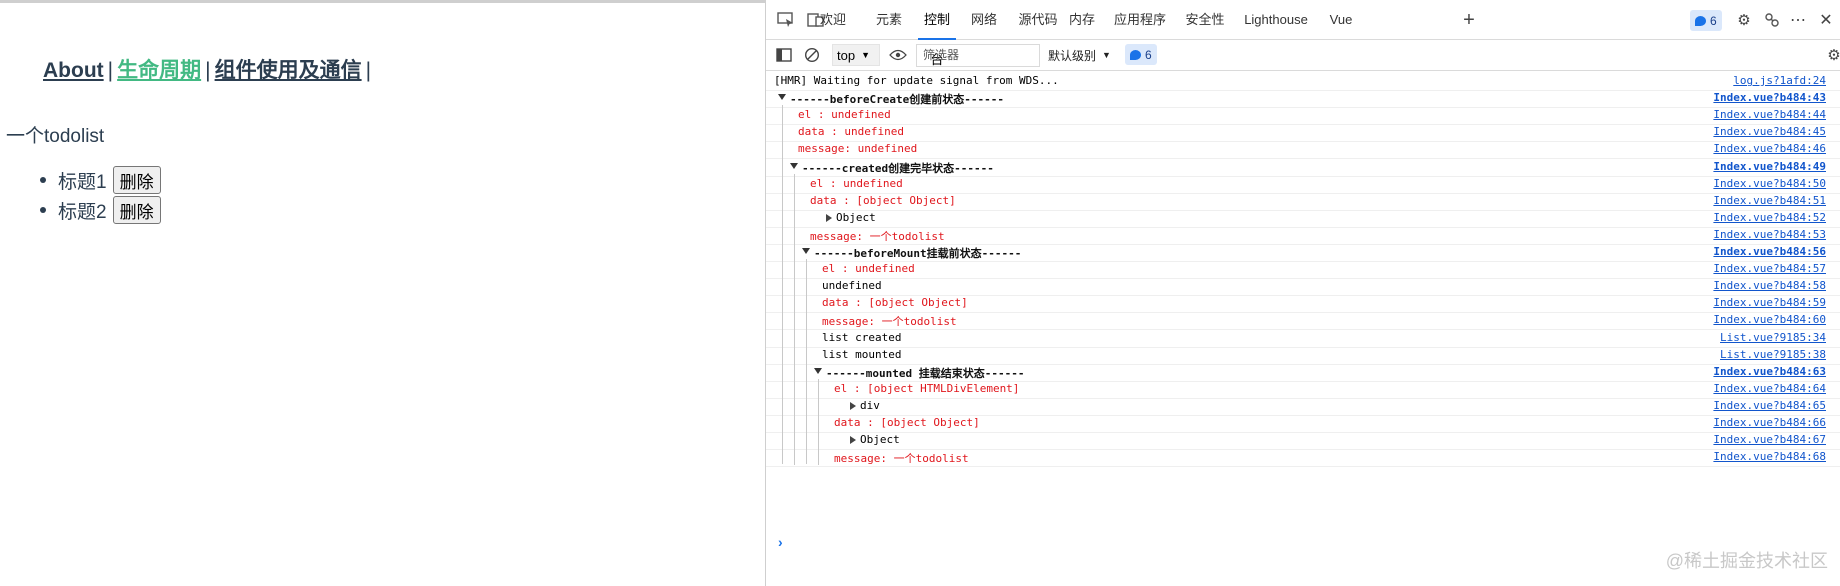 Image resolution: width=1840 pixels, height=586 pixels. What do you see at coordinates (1769, 285) in the screenshot?
I see `source-link: Index.vue?b484:58` at bounding box center [1769, 285].